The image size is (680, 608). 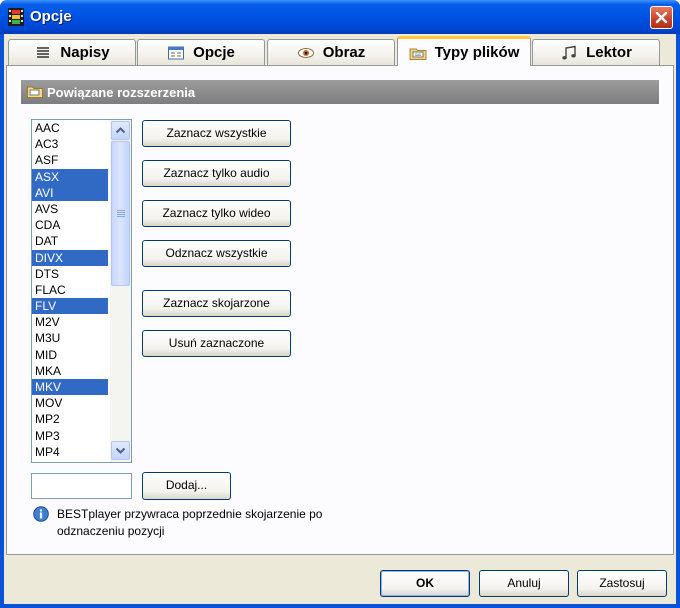 What do you see at coordinates (70, 371) in the screenshot?
I see `list-item: MKA` at bounding box center [70, 371].